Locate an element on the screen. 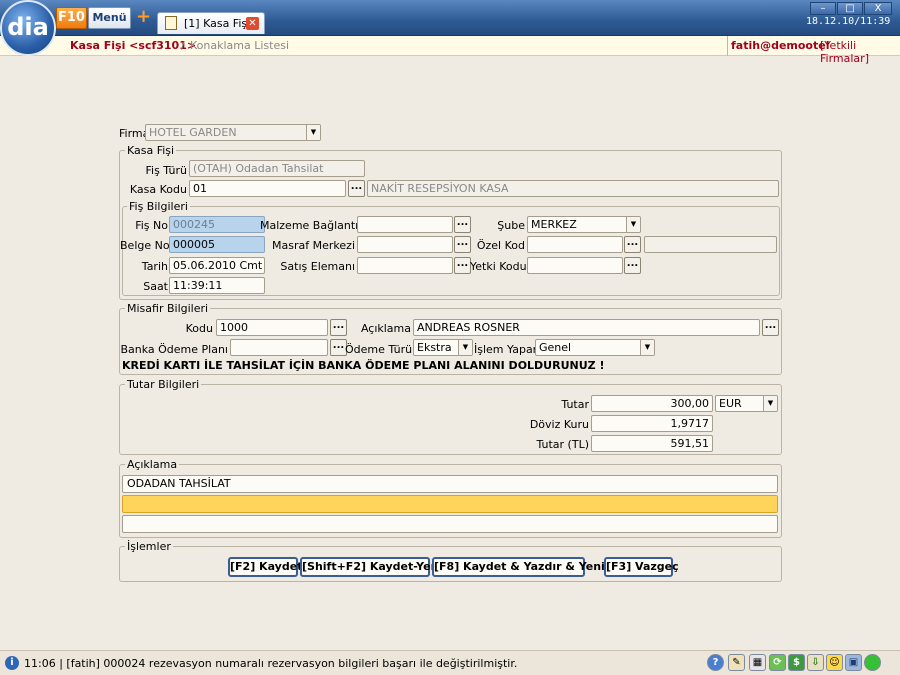  misafir-aciklama-field: ANDREAS ROSNER is located at coordinates (586, 327).